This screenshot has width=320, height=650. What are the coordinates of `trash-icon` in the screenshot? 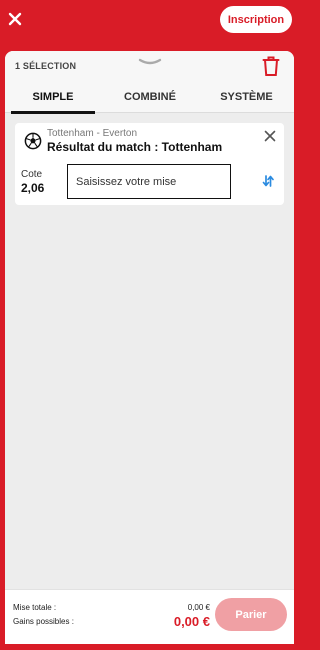 It's located at (271, 66).